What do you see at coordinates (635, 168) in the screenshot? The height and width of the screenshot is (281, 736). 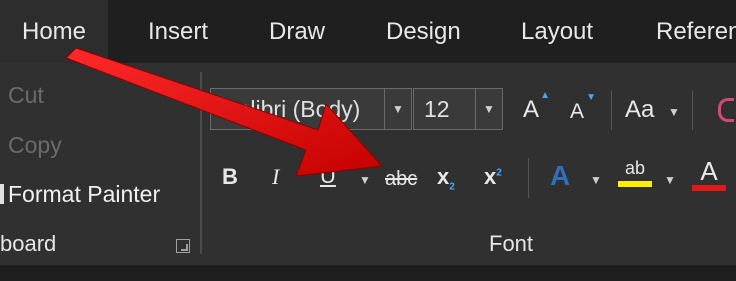 I see `highlight-label: ab` at bounding box center [635, 168].